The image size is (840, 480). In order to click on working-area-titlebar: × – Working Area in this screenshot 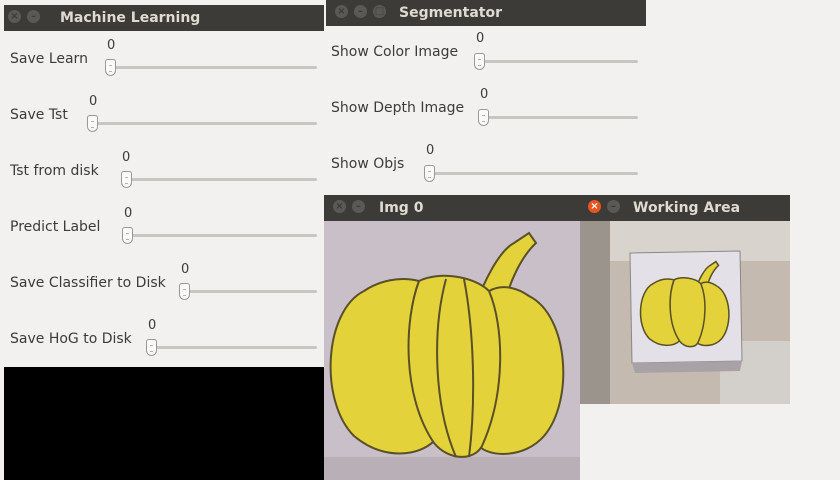, I will do `click(685, 208)`.